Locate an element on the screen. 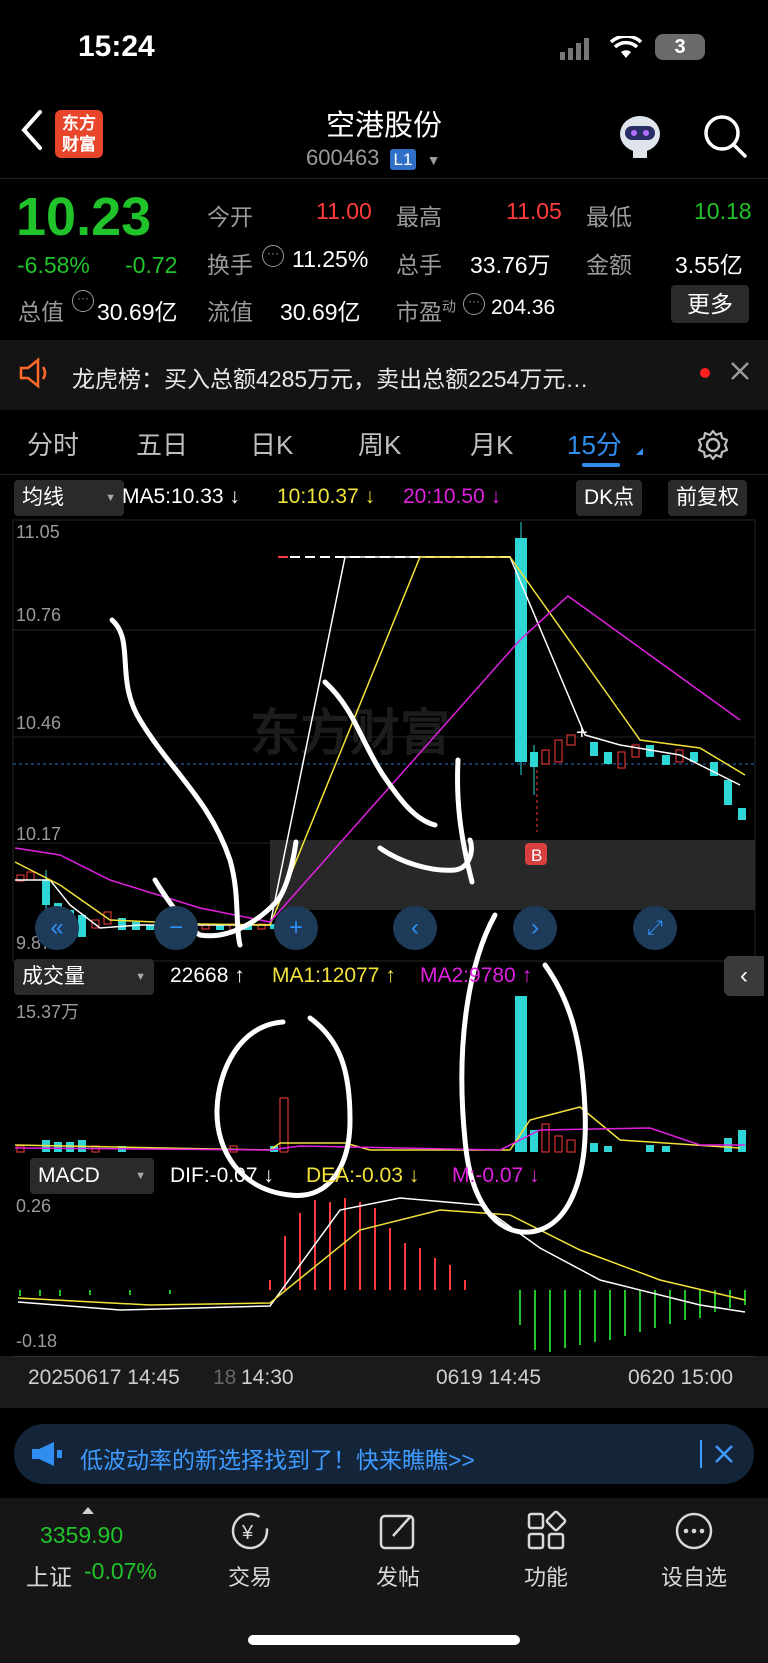  post-button: 发帖 is located at coordinates (398, 1551).